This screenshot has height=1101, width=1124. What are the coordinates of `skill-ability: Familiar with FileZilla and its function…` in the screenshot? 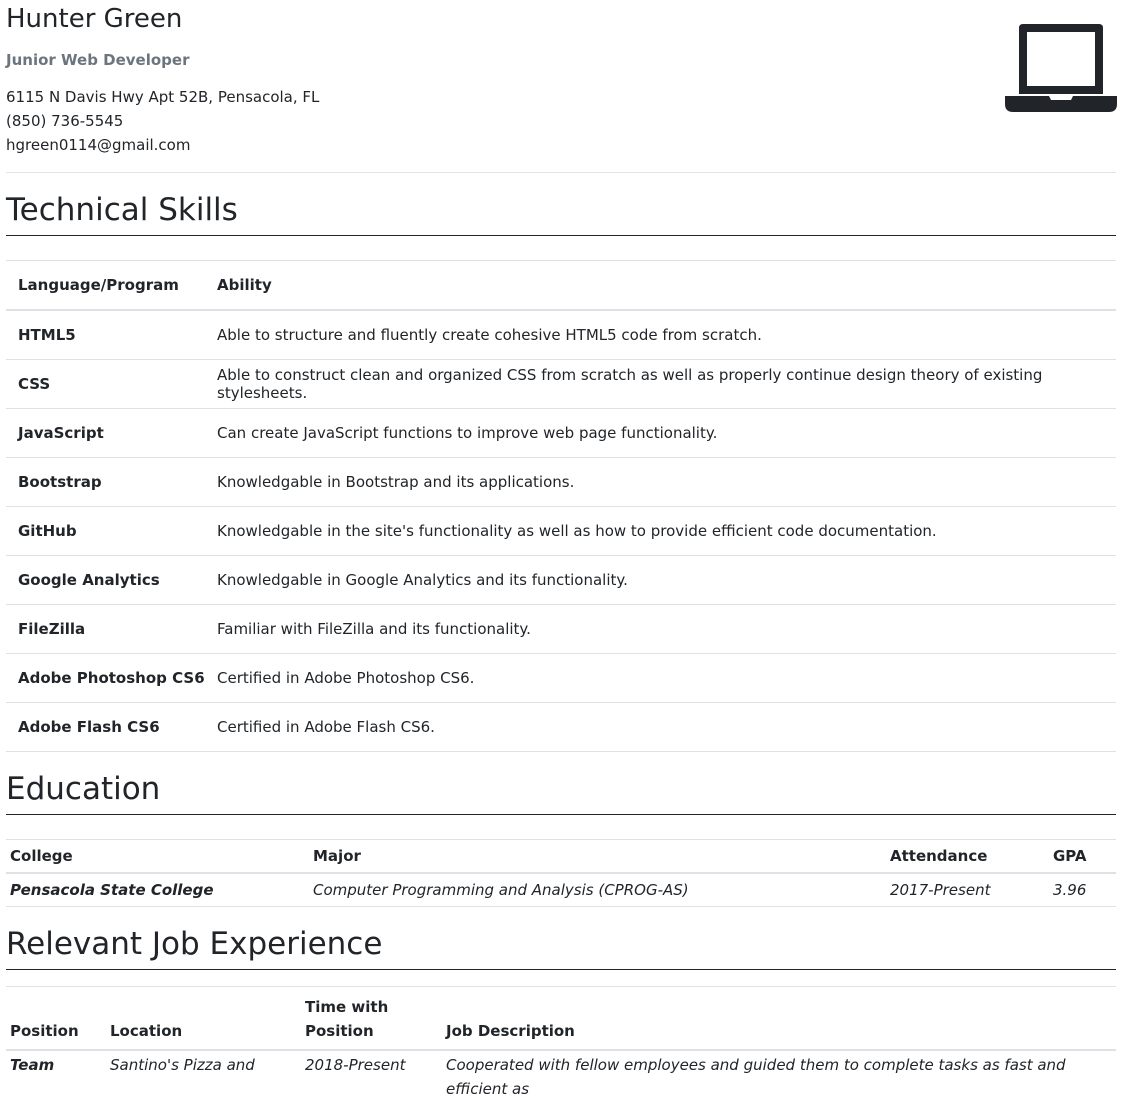 It's located at (666, 629).